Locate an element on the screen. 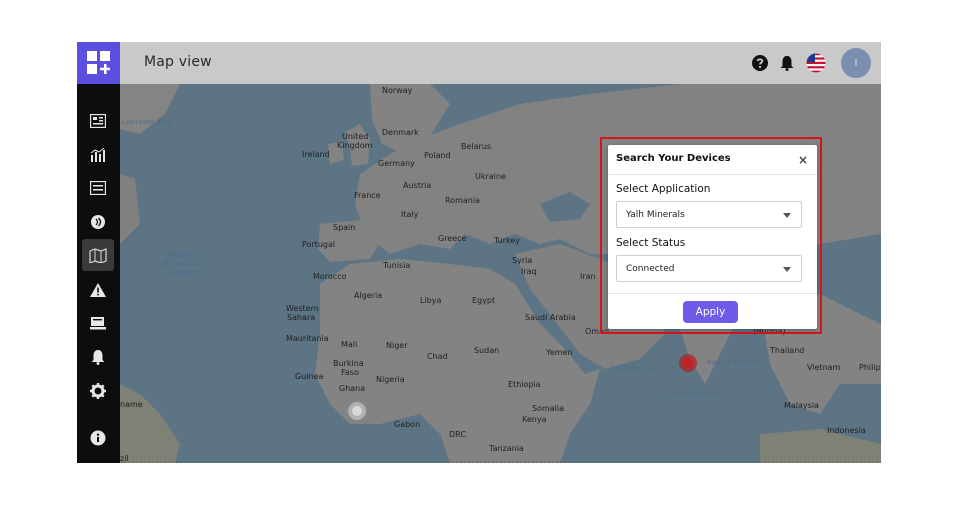  sidebar-item-alerts is located at coordinates (98, 290).